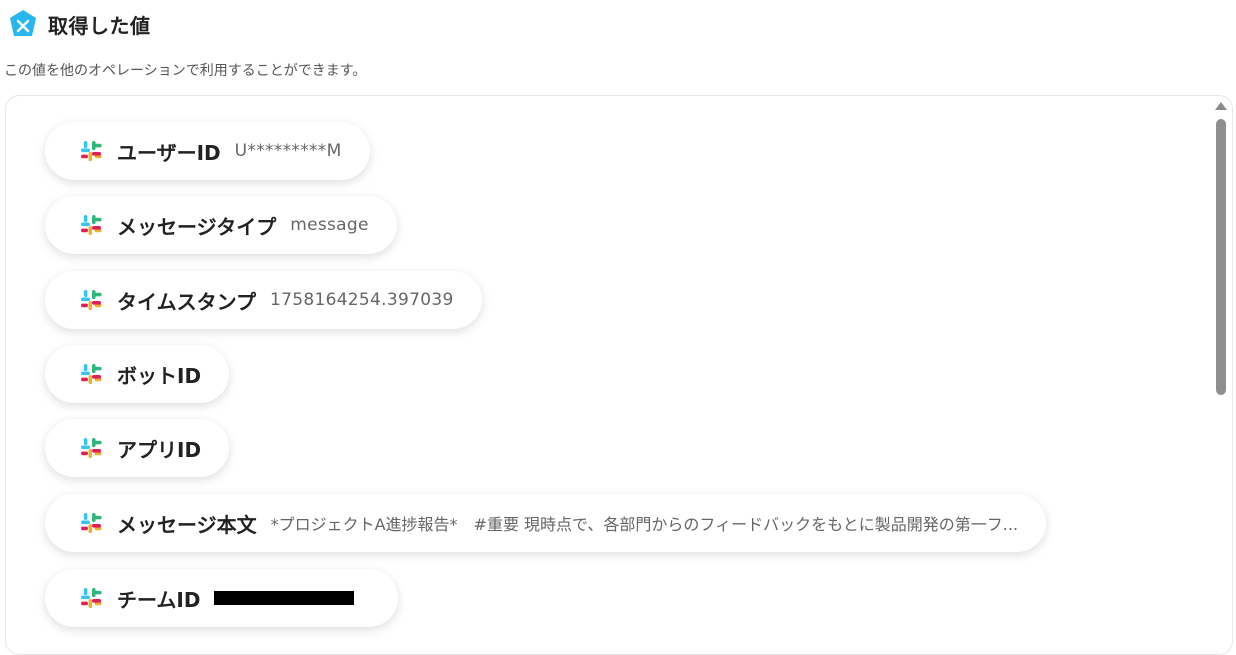 The image size is (1236, 655). What do you see at coordinates (362, 300) in the screenshot?
I see `value-text: 1758164254.397039` at bounding box center [362, 300].